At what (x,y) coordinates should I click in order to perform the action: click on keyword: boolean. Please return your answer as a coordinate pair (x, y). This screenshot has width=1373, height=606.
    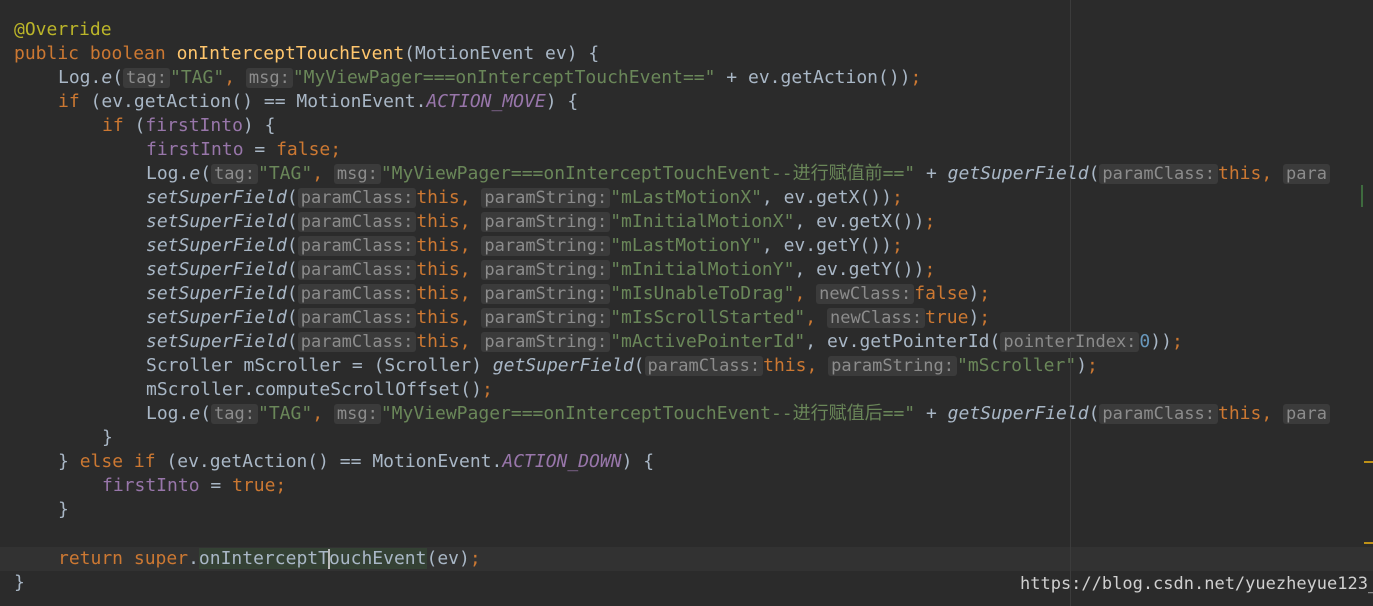
    Looking at the image, I should click on (127, 53).